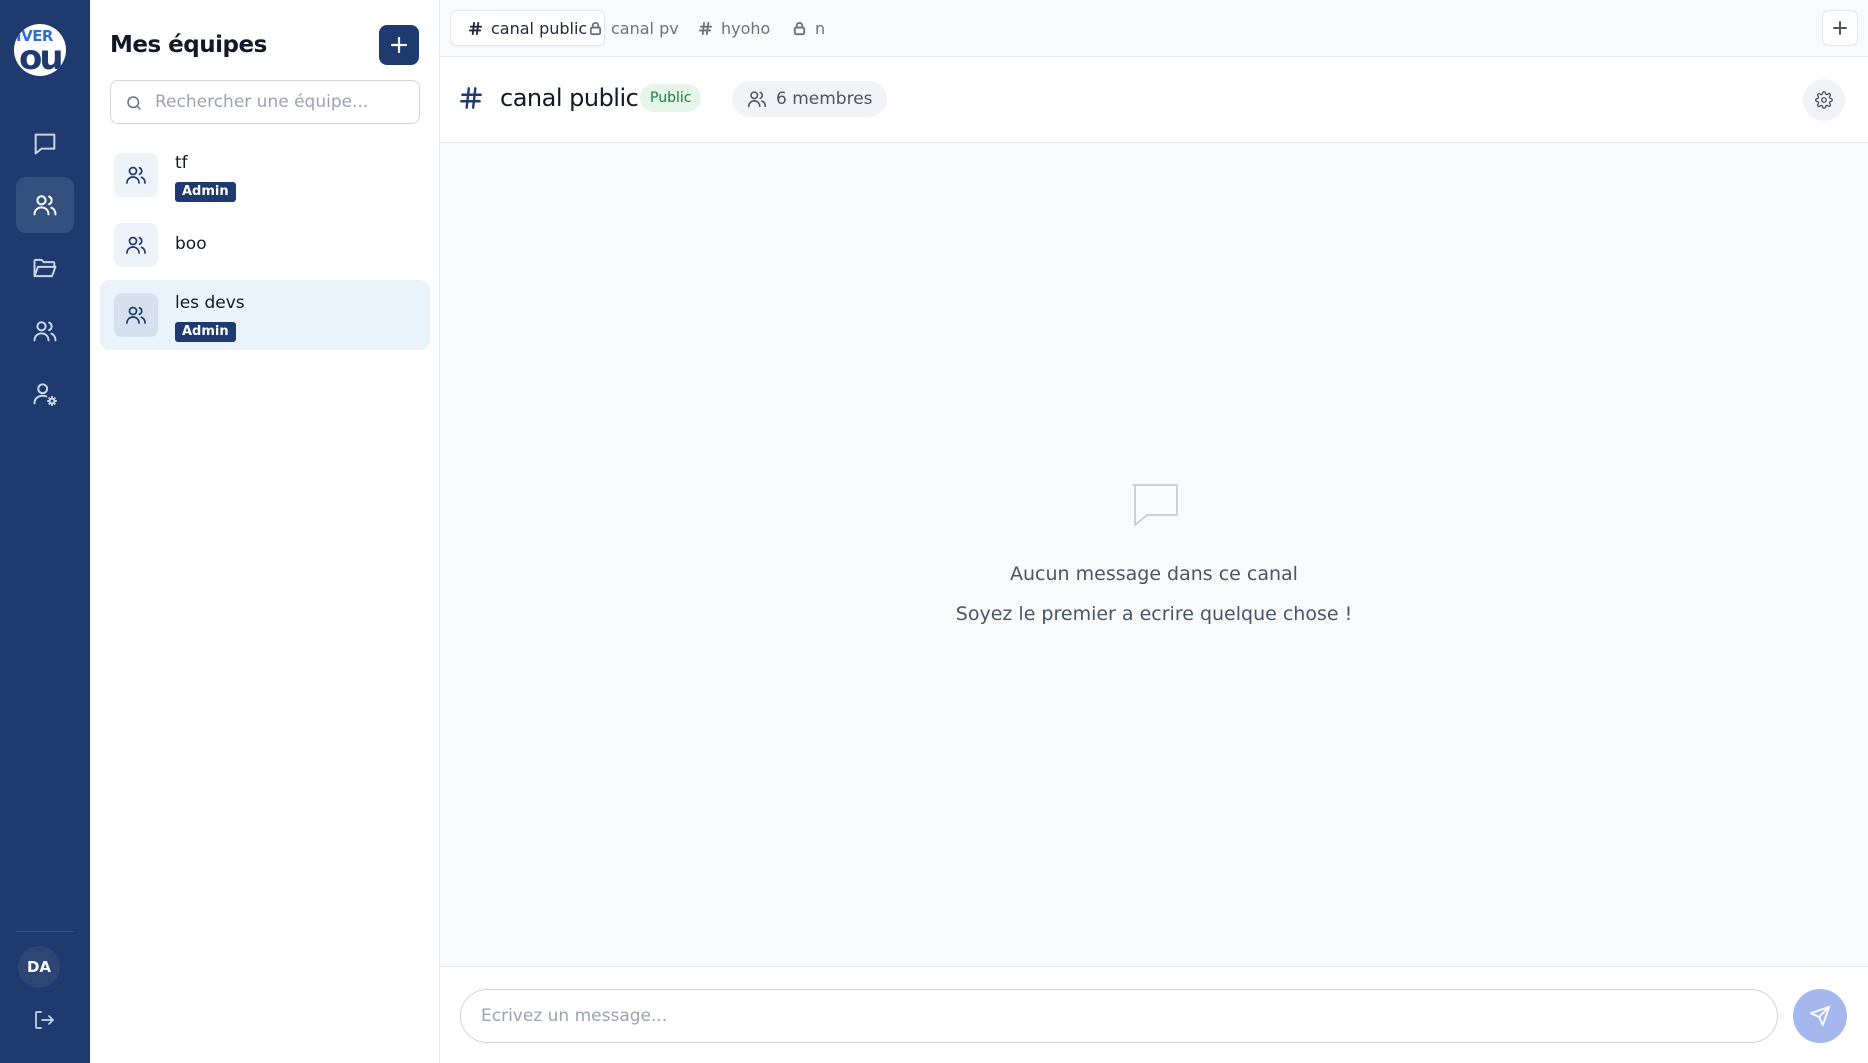 The width and height of the screenshot is (1868, 1063). I want to click on user-cog-icon, so click(45, 395).